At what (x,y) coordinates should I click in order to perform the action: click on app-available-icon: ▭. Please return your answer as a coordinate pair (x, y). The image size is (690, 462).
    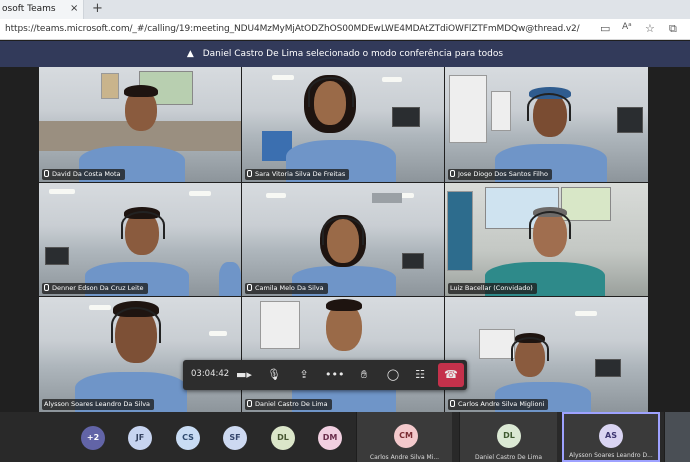
    Looking at the image, I should click on (605, 28).